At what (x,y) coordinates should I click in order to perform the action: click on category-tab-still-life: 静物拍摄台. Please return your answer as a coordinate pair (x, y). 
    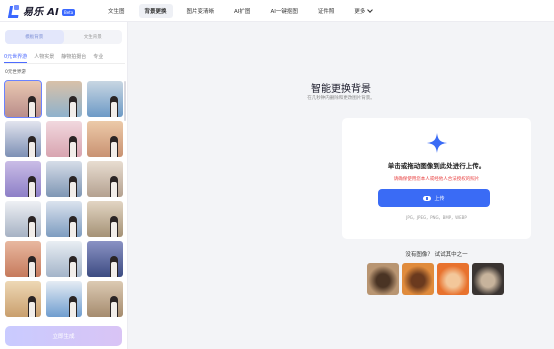
    Looking at the image, I should click on (73, 57).